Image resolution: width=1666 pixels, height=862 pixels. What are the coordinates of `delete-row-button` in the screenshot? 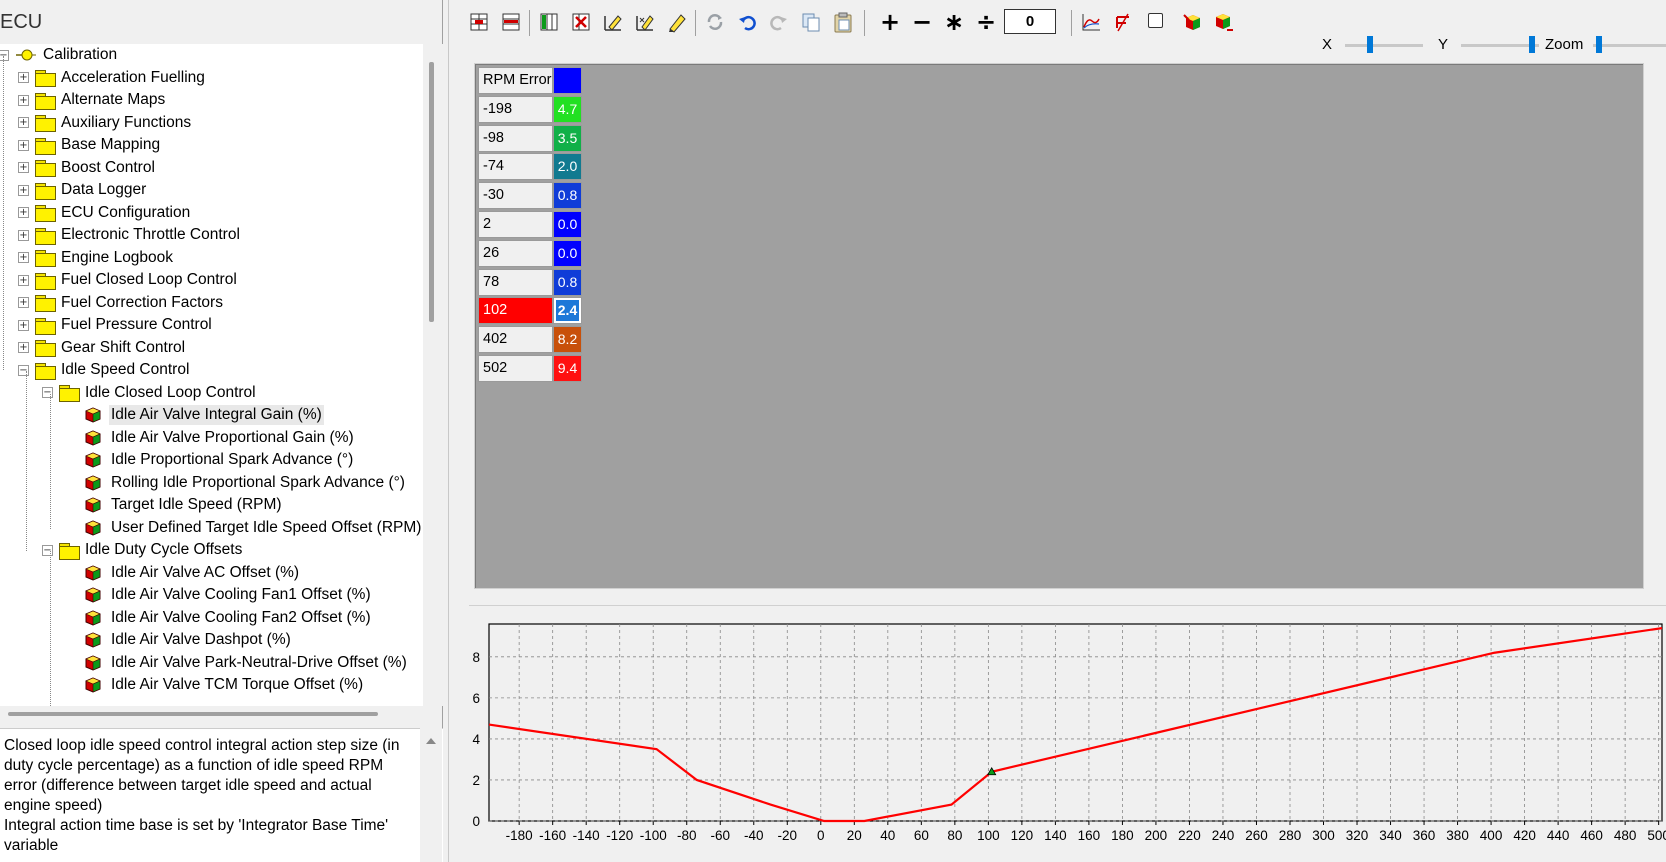 It's located at (511, 22).